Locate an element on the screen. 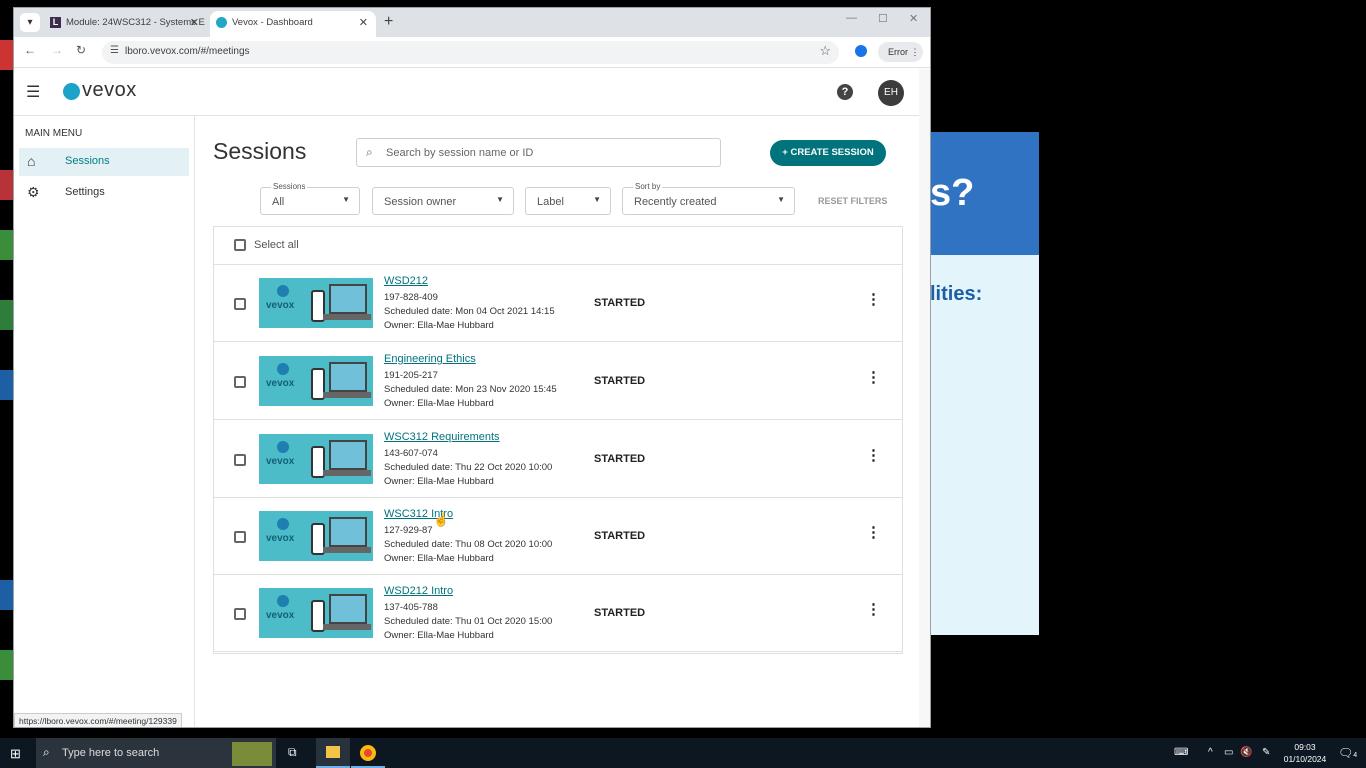 The height and width of the screenshot is (768, 1366). status-badge: STARTED is located at coordinates (620, 303).